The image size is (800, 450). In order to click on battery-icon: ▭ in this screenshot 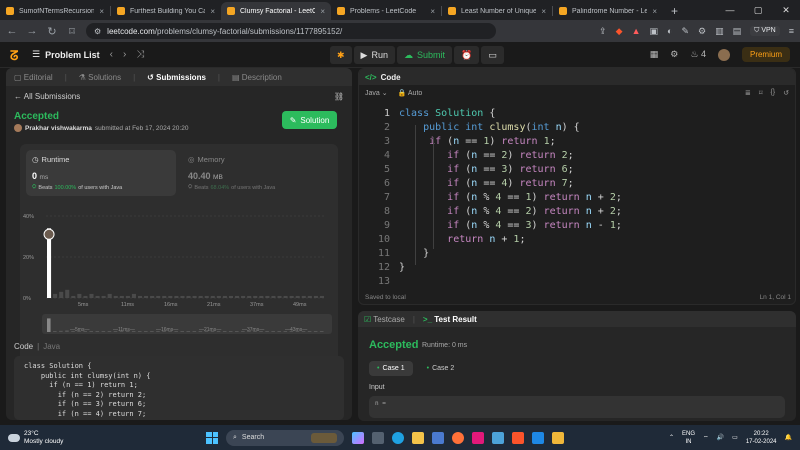, I will do `click(735, 437)`.